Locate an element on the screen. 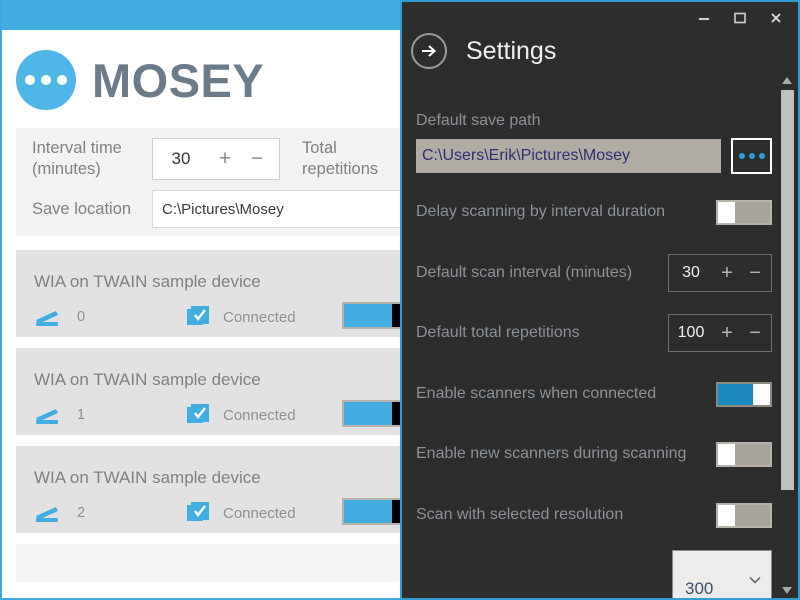 The width and height of the screenshot is (800, 600). setting-label: Default total repetitions is located at coordinates (498, 332).